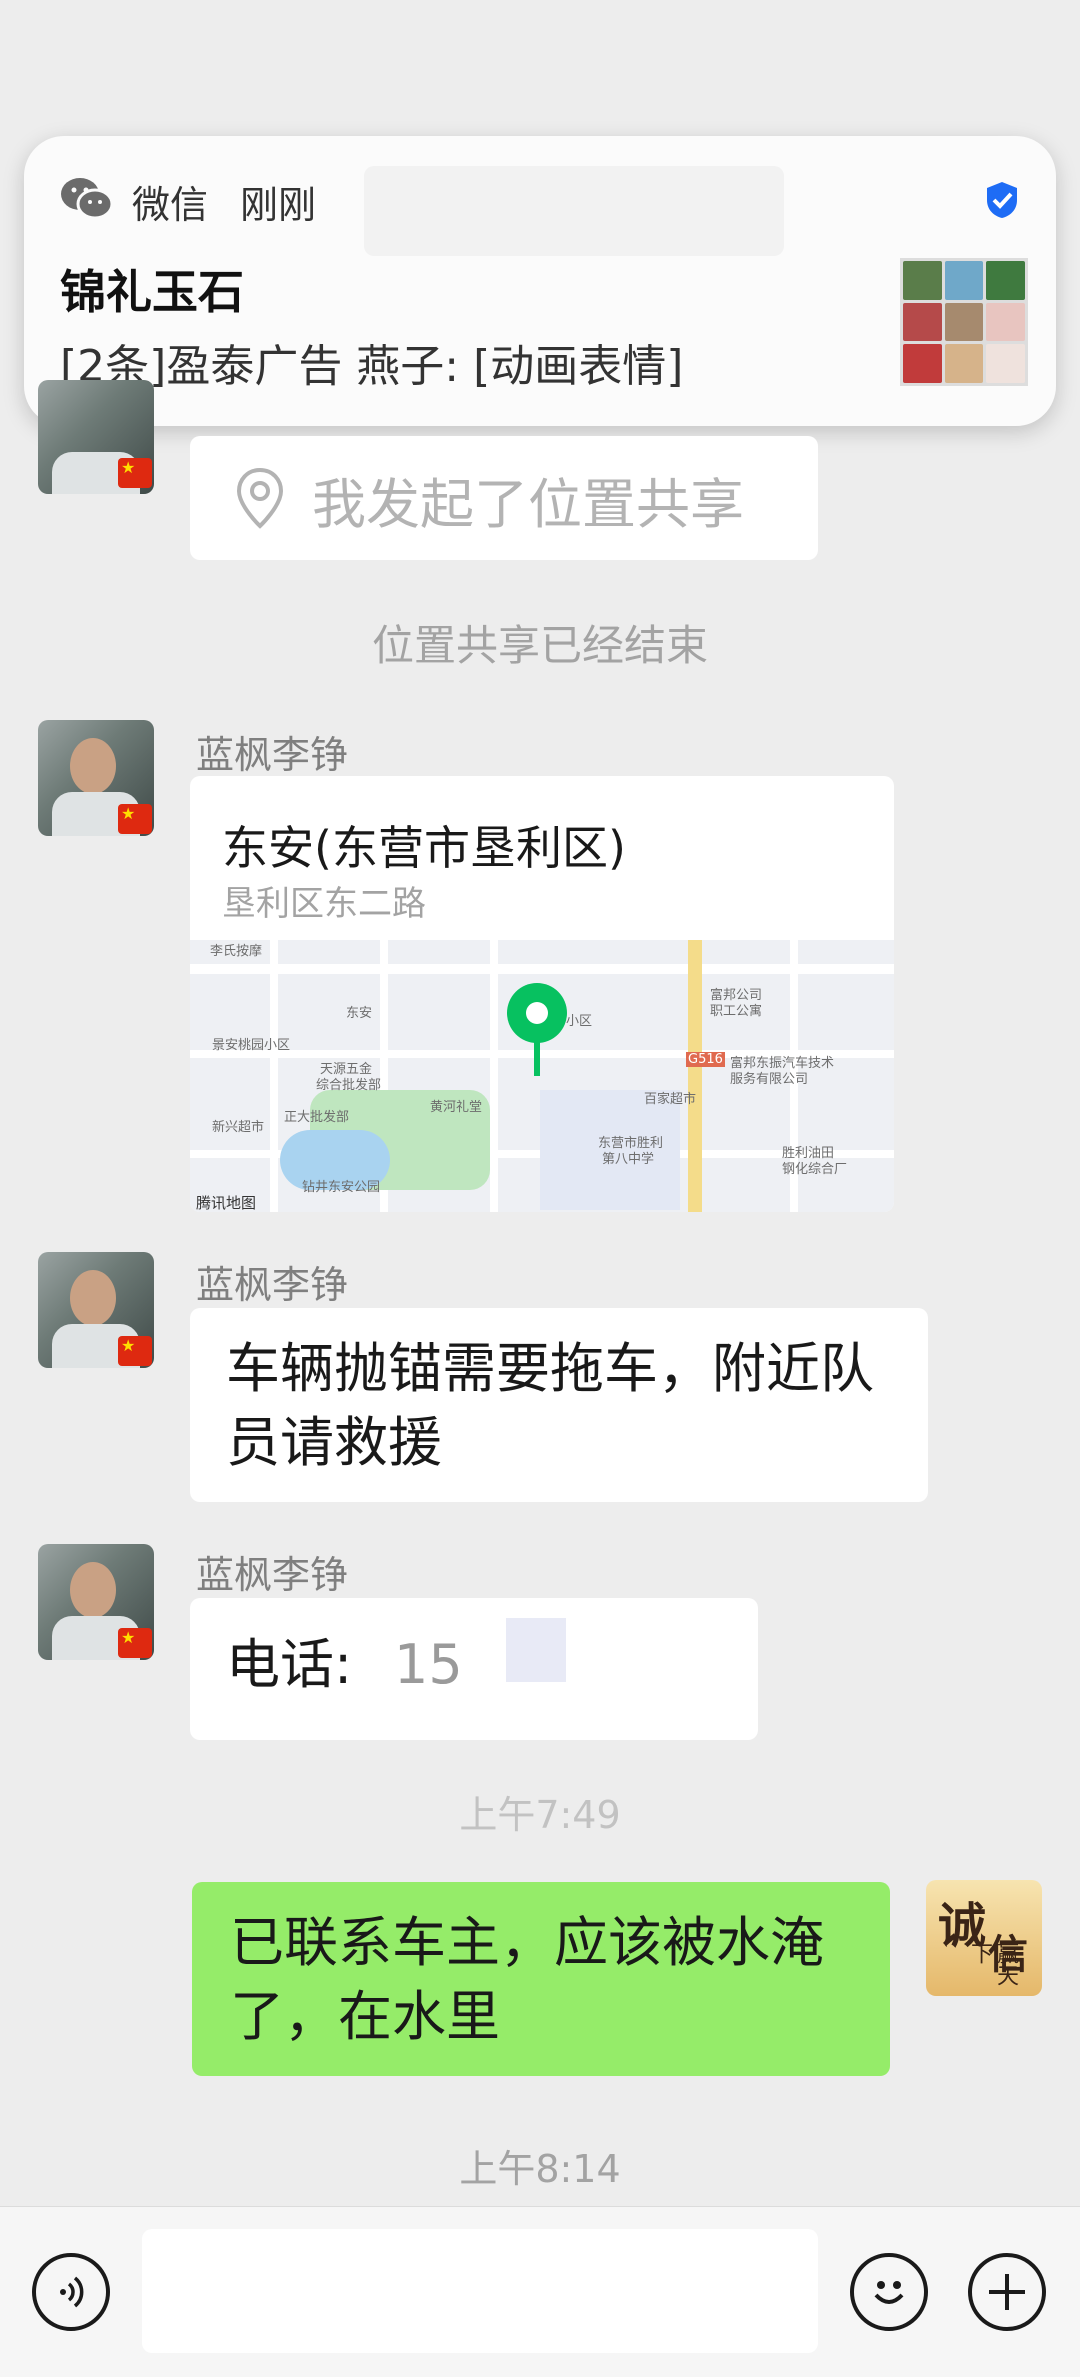 The height and width of the screenshot is (2377, 1080). What do you see at coordinates (152, 292) in the screenshot?
I see `notification-title: 锦礼玉石` at bounding box center [152, 292].